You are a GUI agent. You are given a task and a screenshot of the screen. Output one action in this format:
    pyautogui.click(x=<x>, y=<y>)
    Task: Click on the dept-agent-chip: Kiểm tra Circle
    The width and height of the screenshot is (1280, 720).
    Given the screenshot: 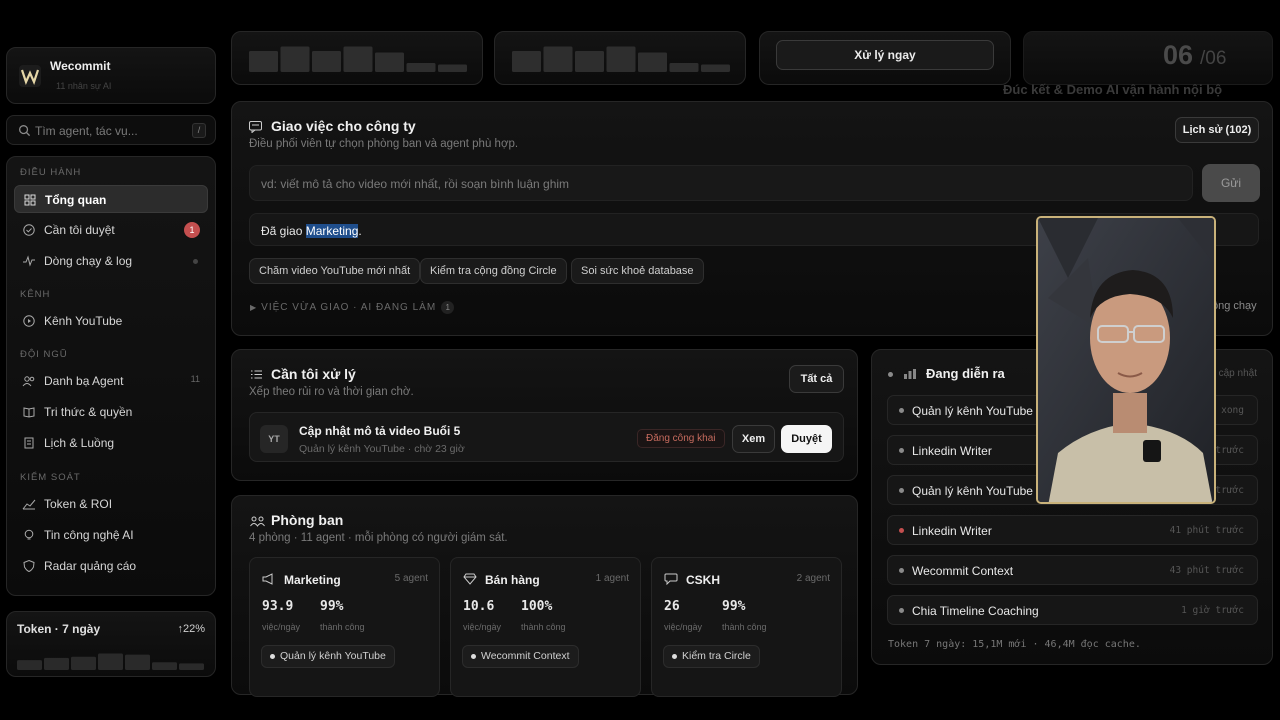 What is the action you would take?
    pyautogui.click(x=711, y=656)
    